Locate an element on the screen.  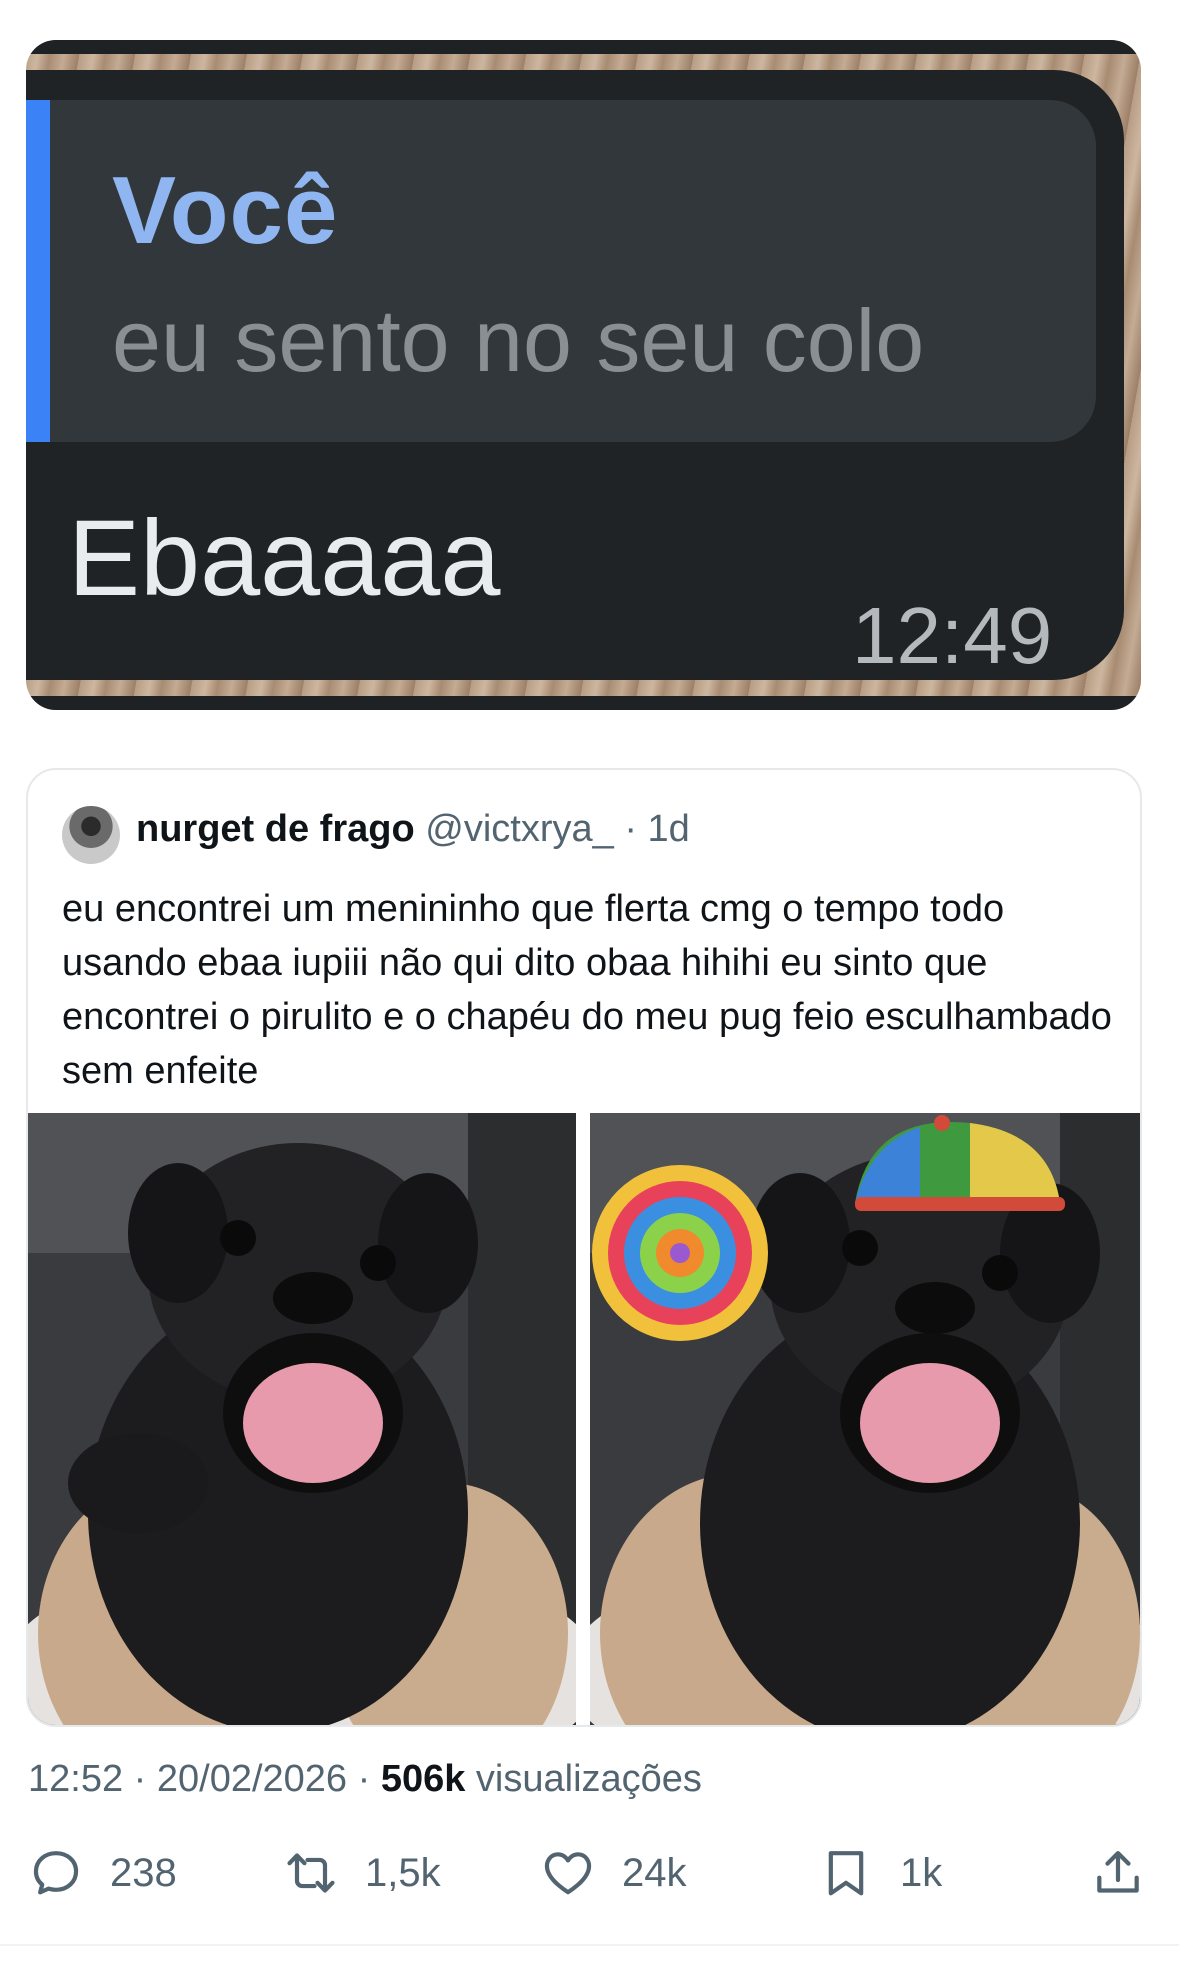
share-button is located at coordinates (1131, 1873).